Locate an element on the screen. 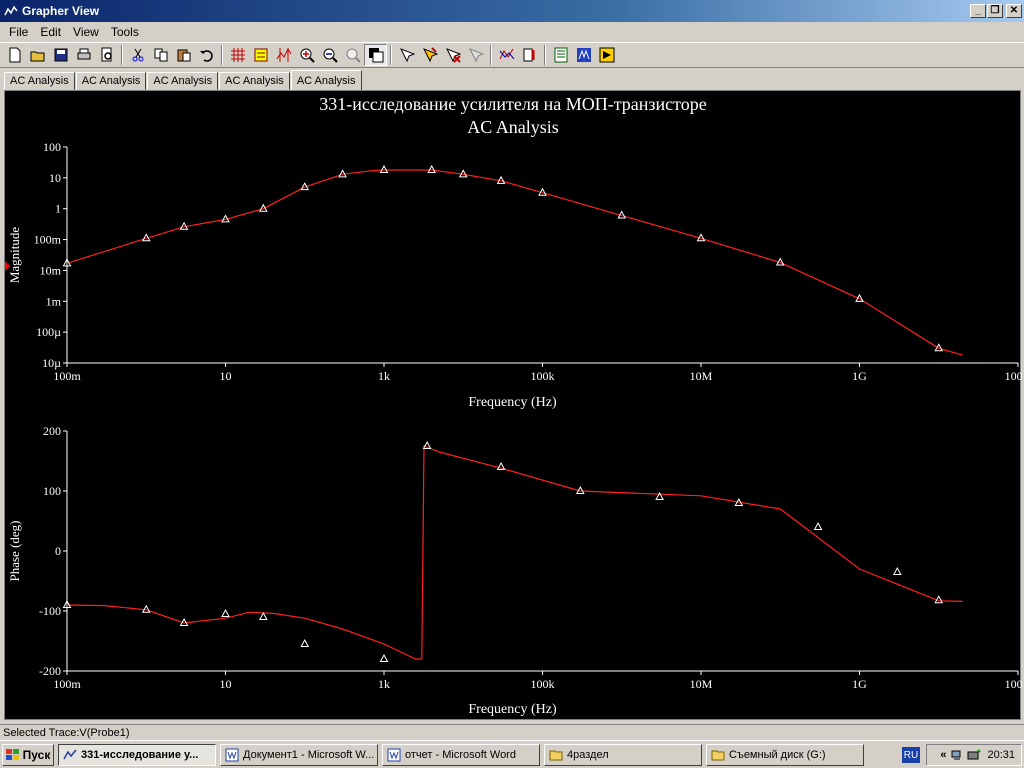  tray-expand-button: « is located at coordinates (943, 755).